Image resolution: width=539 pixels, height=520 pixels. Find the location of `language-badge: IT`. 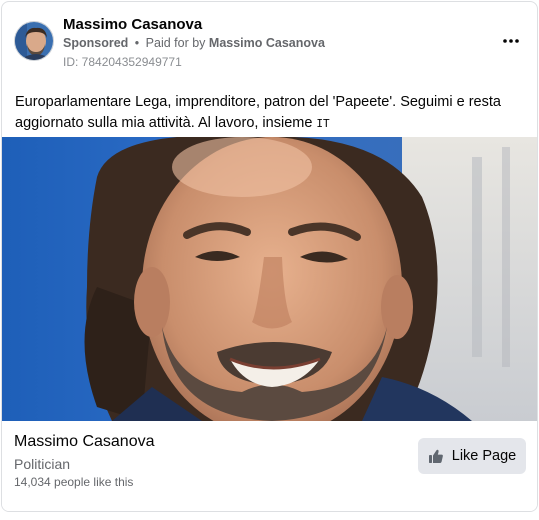

language-badge: IT is located at coordinates (323, 123).